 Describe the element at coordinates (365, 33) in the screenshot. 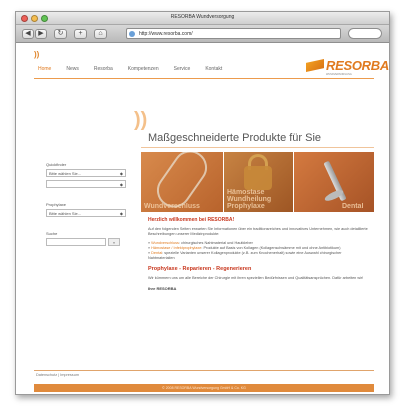

I see `browser-search-field` at that location.